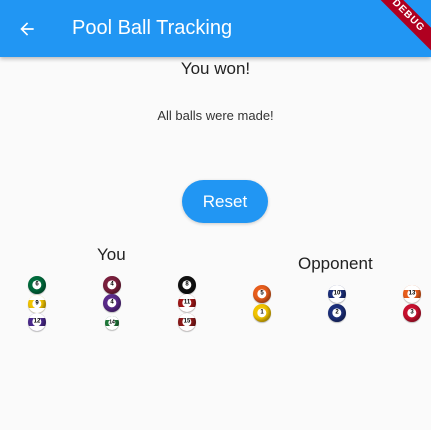 The image size is (431, 430). I want to click on ball-number: 1, so click(262, 313).